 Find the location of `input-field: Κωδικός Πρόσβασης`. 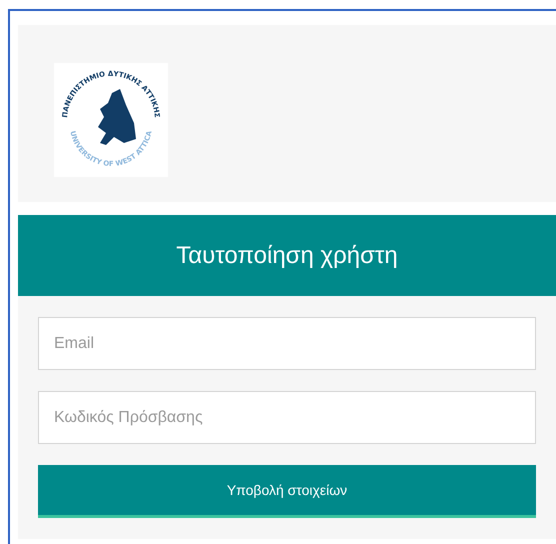

input-field: Κωδικός Πρόσβασης is located at coordinates (287, 417).